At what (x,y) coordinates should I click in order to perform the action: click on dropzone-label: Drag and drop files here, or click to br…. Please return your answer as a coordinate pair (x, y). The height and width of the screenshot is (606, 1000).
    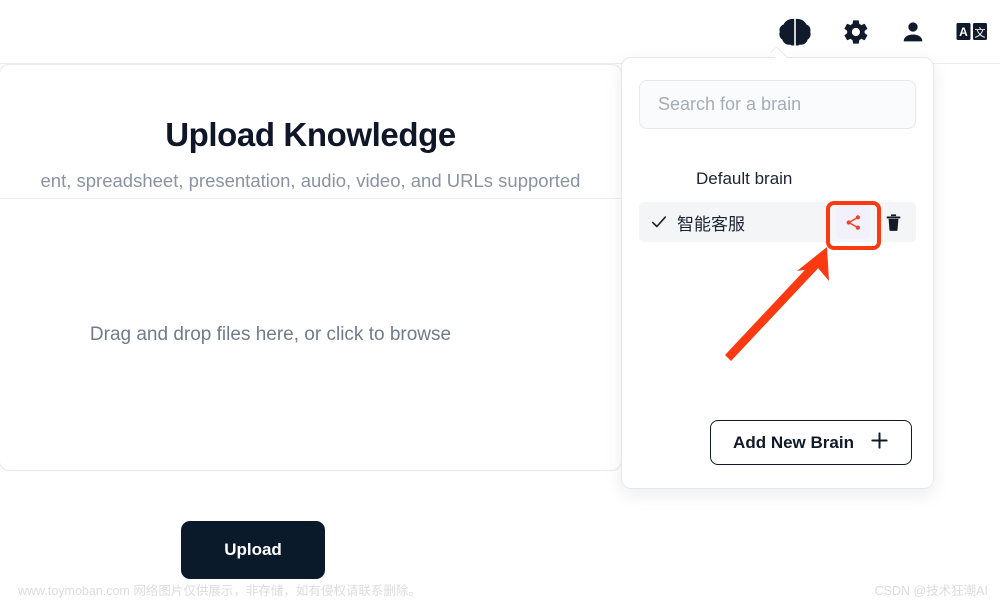
    Looking at the image, I should click on (270, 334).